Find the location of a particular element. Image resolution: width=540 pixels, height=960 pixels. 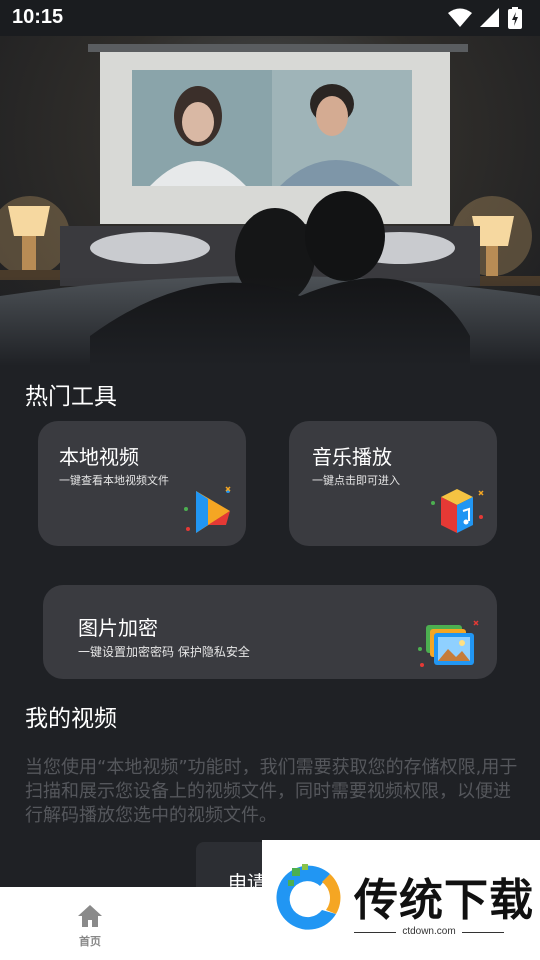

hot-tools-title: 热门工具 is located at coordinates (71, 397).